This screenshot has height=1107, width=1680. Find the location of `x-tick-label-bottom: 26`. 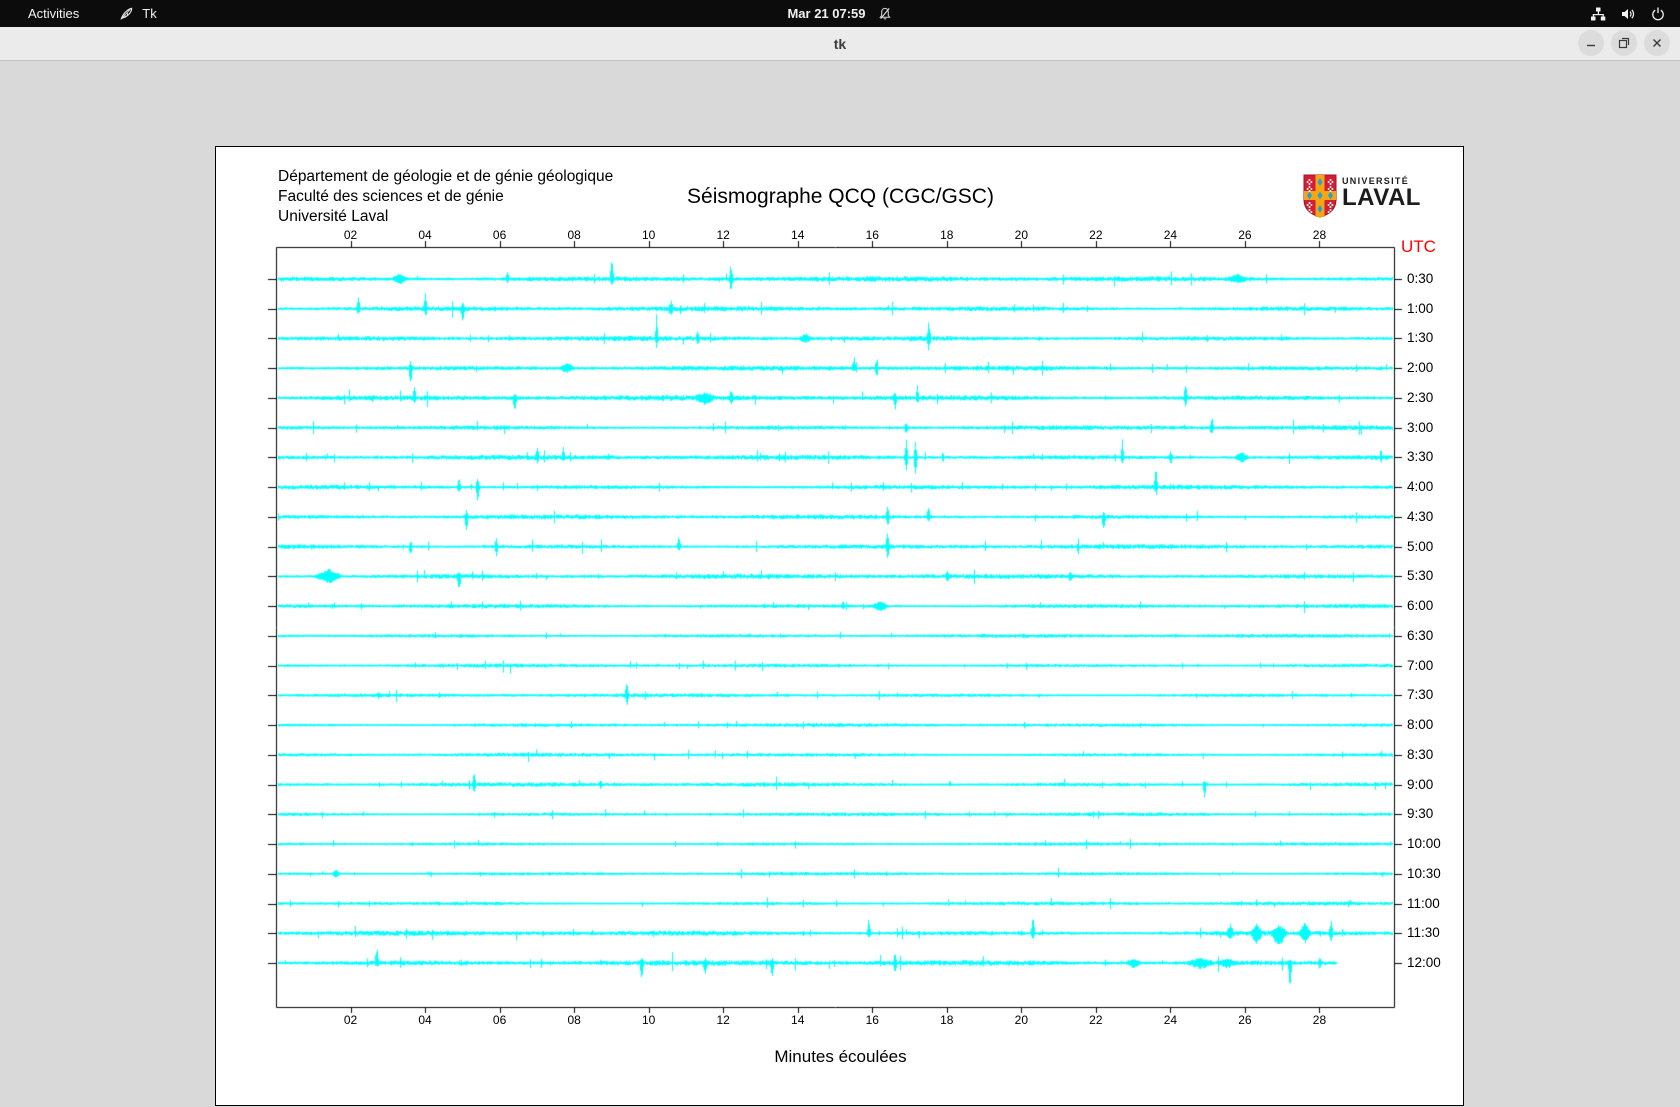

x-tick-label-bottom: 26 is located at coordinates (1245, 1020).